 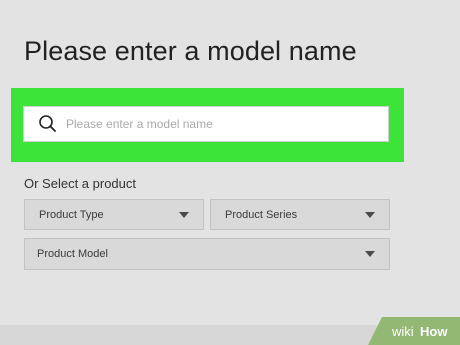 What do you see at coordinates (48, 124) in the screenshot?
I see `search-icon` at bounding box center [48, 124].